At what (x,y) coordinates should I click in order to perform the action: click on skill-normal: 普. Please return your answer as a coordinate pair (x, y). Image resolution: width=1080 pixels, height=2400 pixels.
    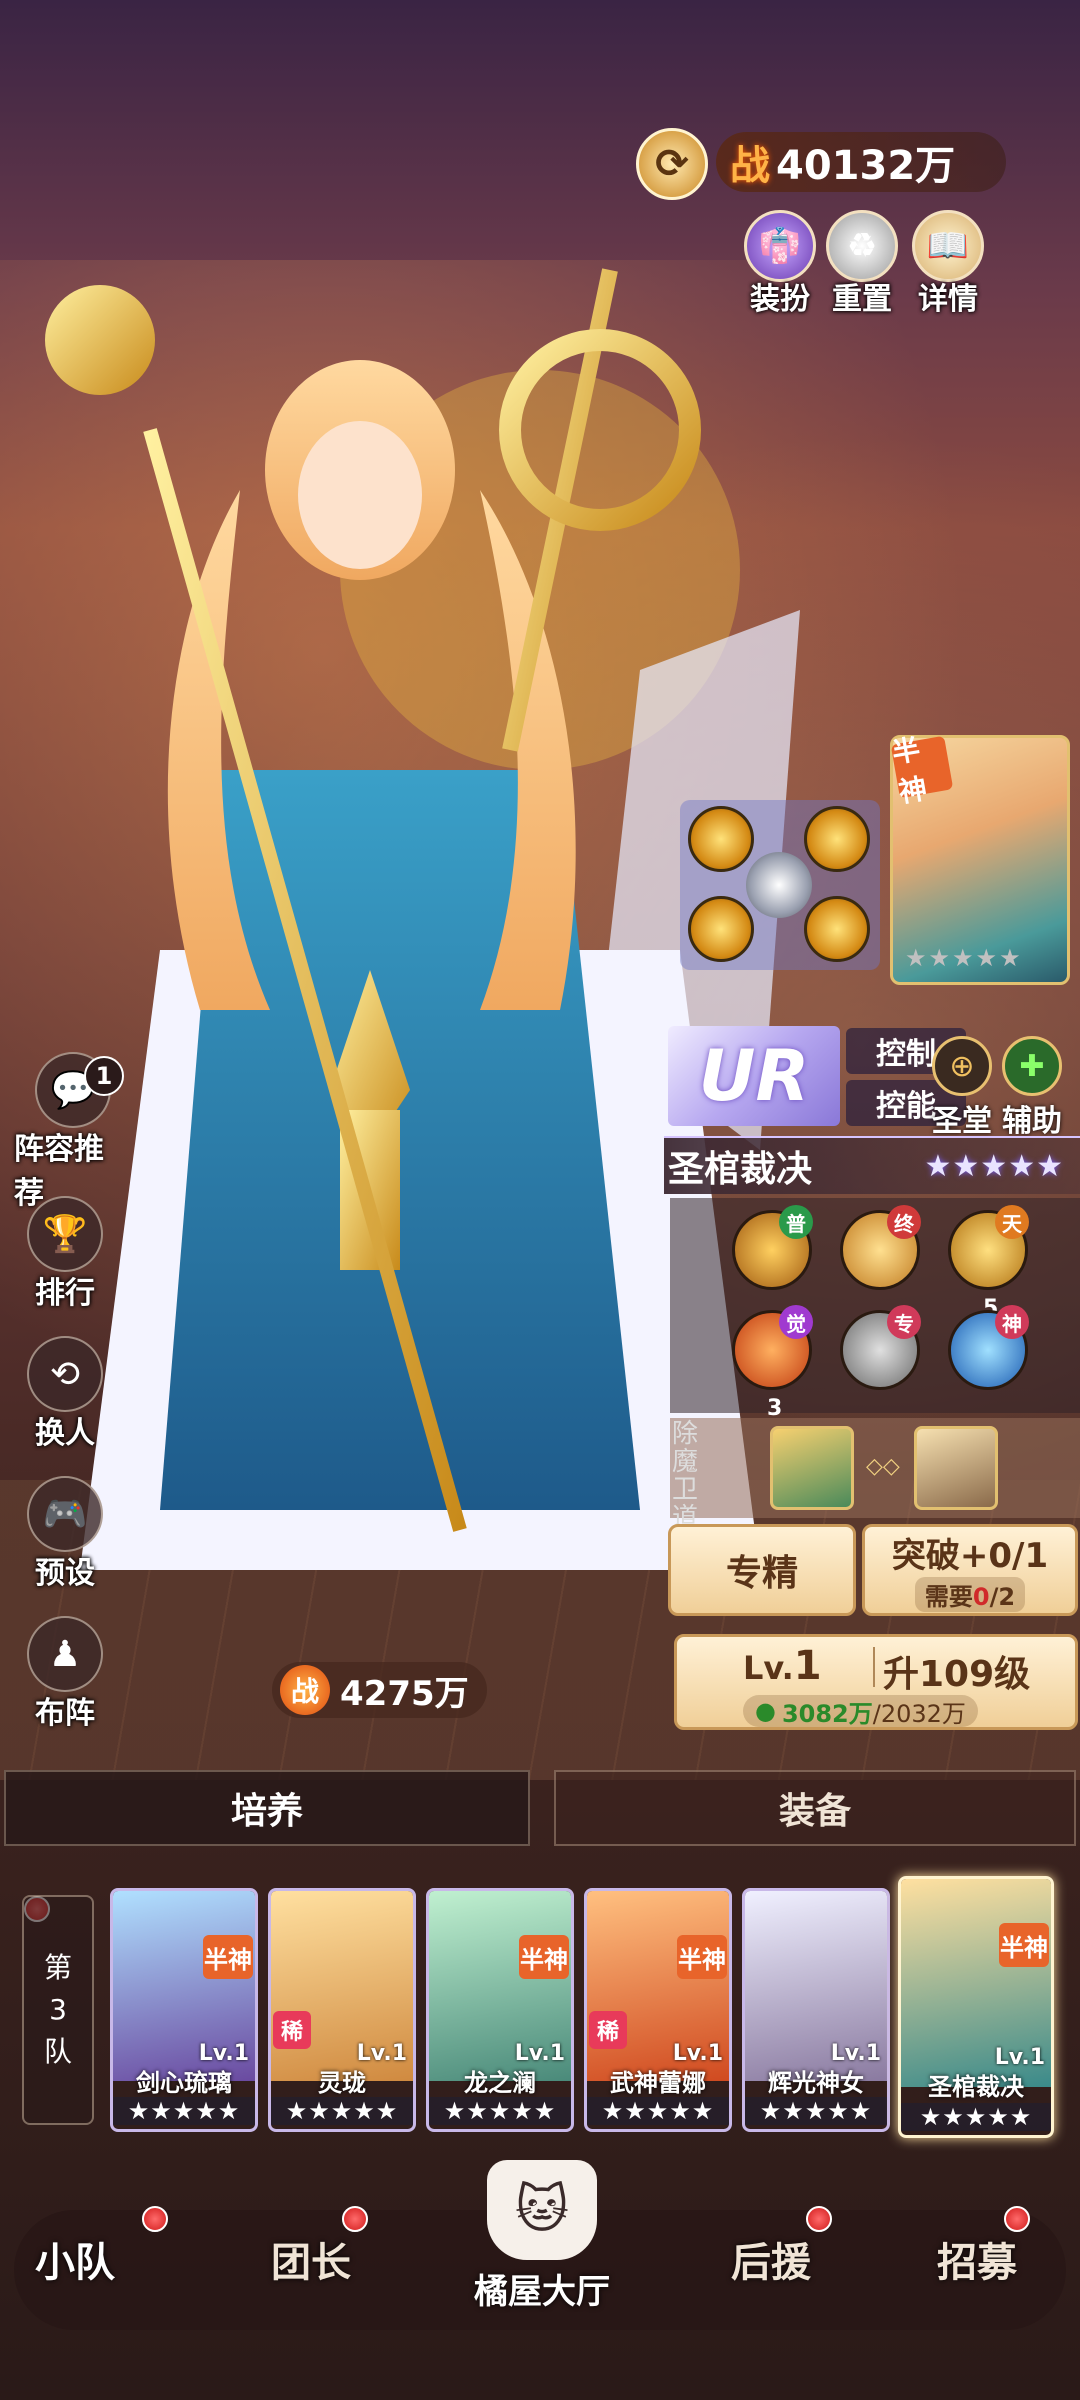
    Looking at the image, I should click on (772, 1247).